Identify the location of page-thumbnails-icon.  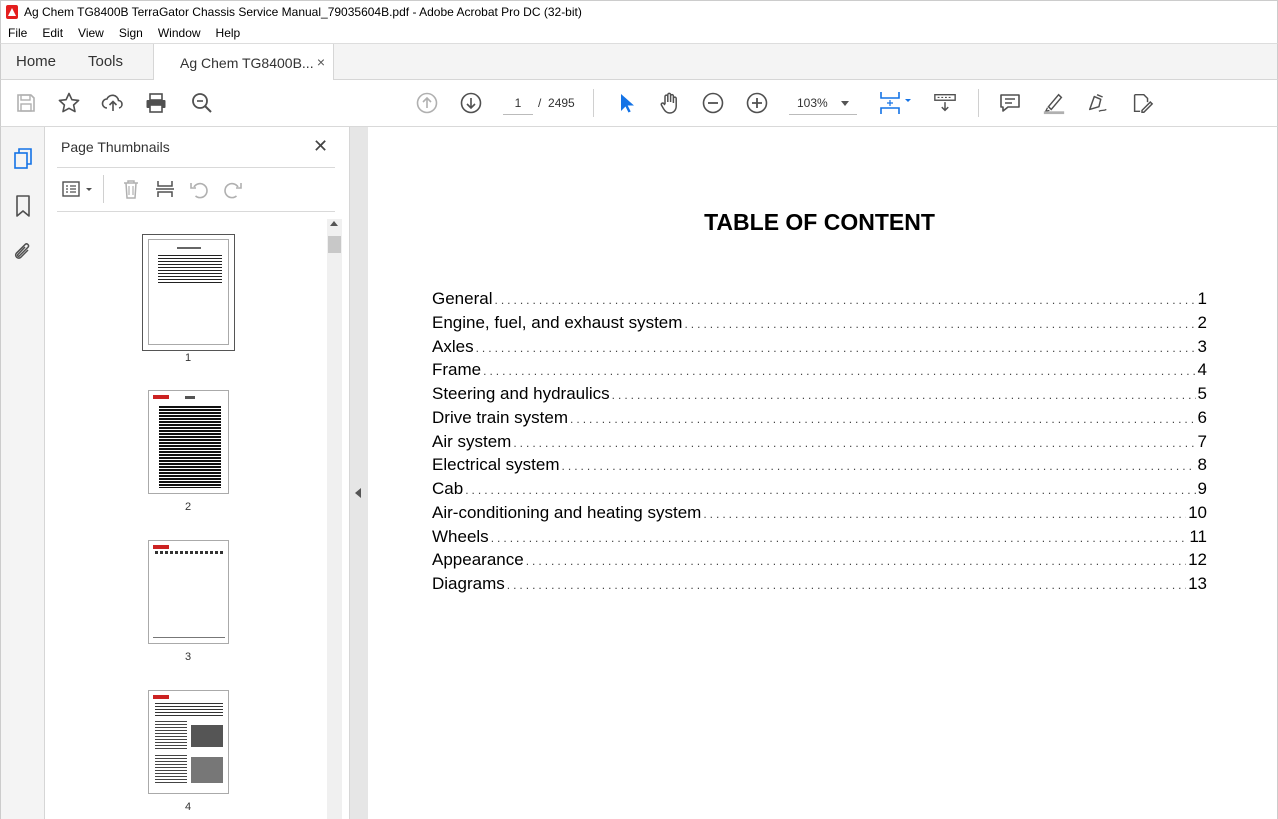
(23, 159).